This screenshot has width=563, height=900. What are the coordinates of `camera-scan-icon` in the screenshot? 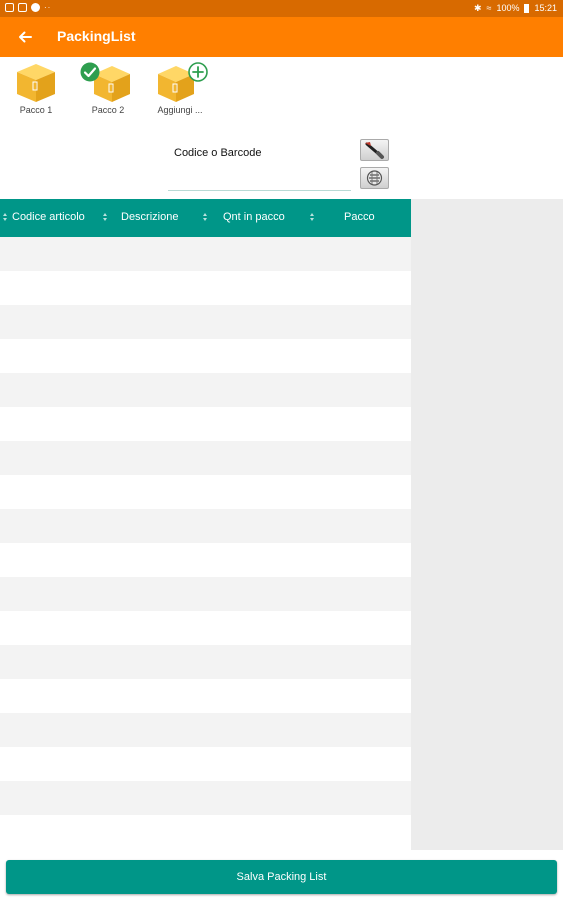 It's located at (374, 178).